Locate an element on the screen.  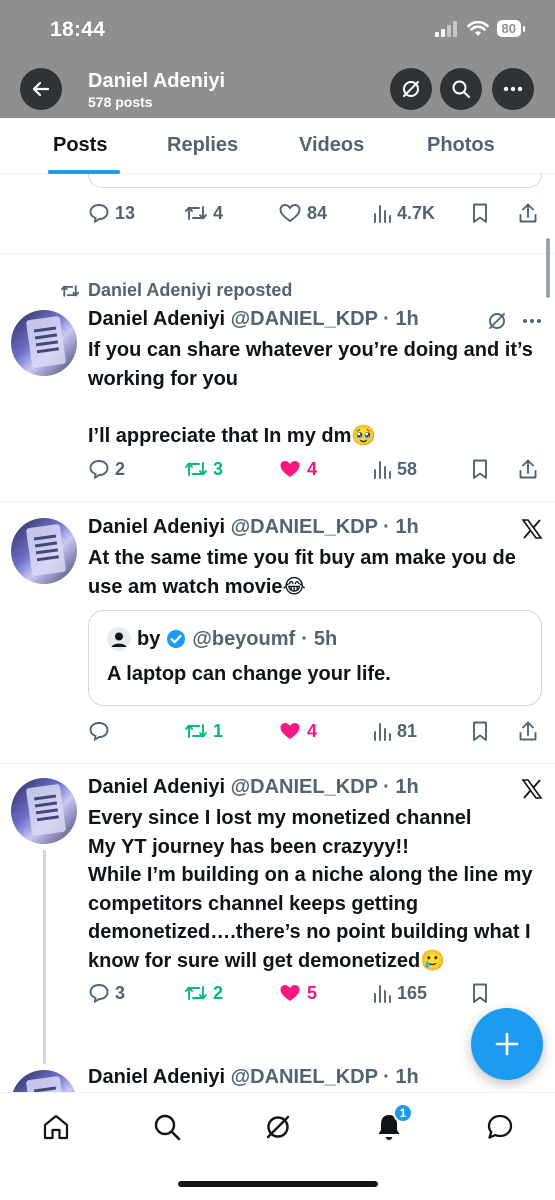
repost-button: 4 is located at coordinates (203, 213).